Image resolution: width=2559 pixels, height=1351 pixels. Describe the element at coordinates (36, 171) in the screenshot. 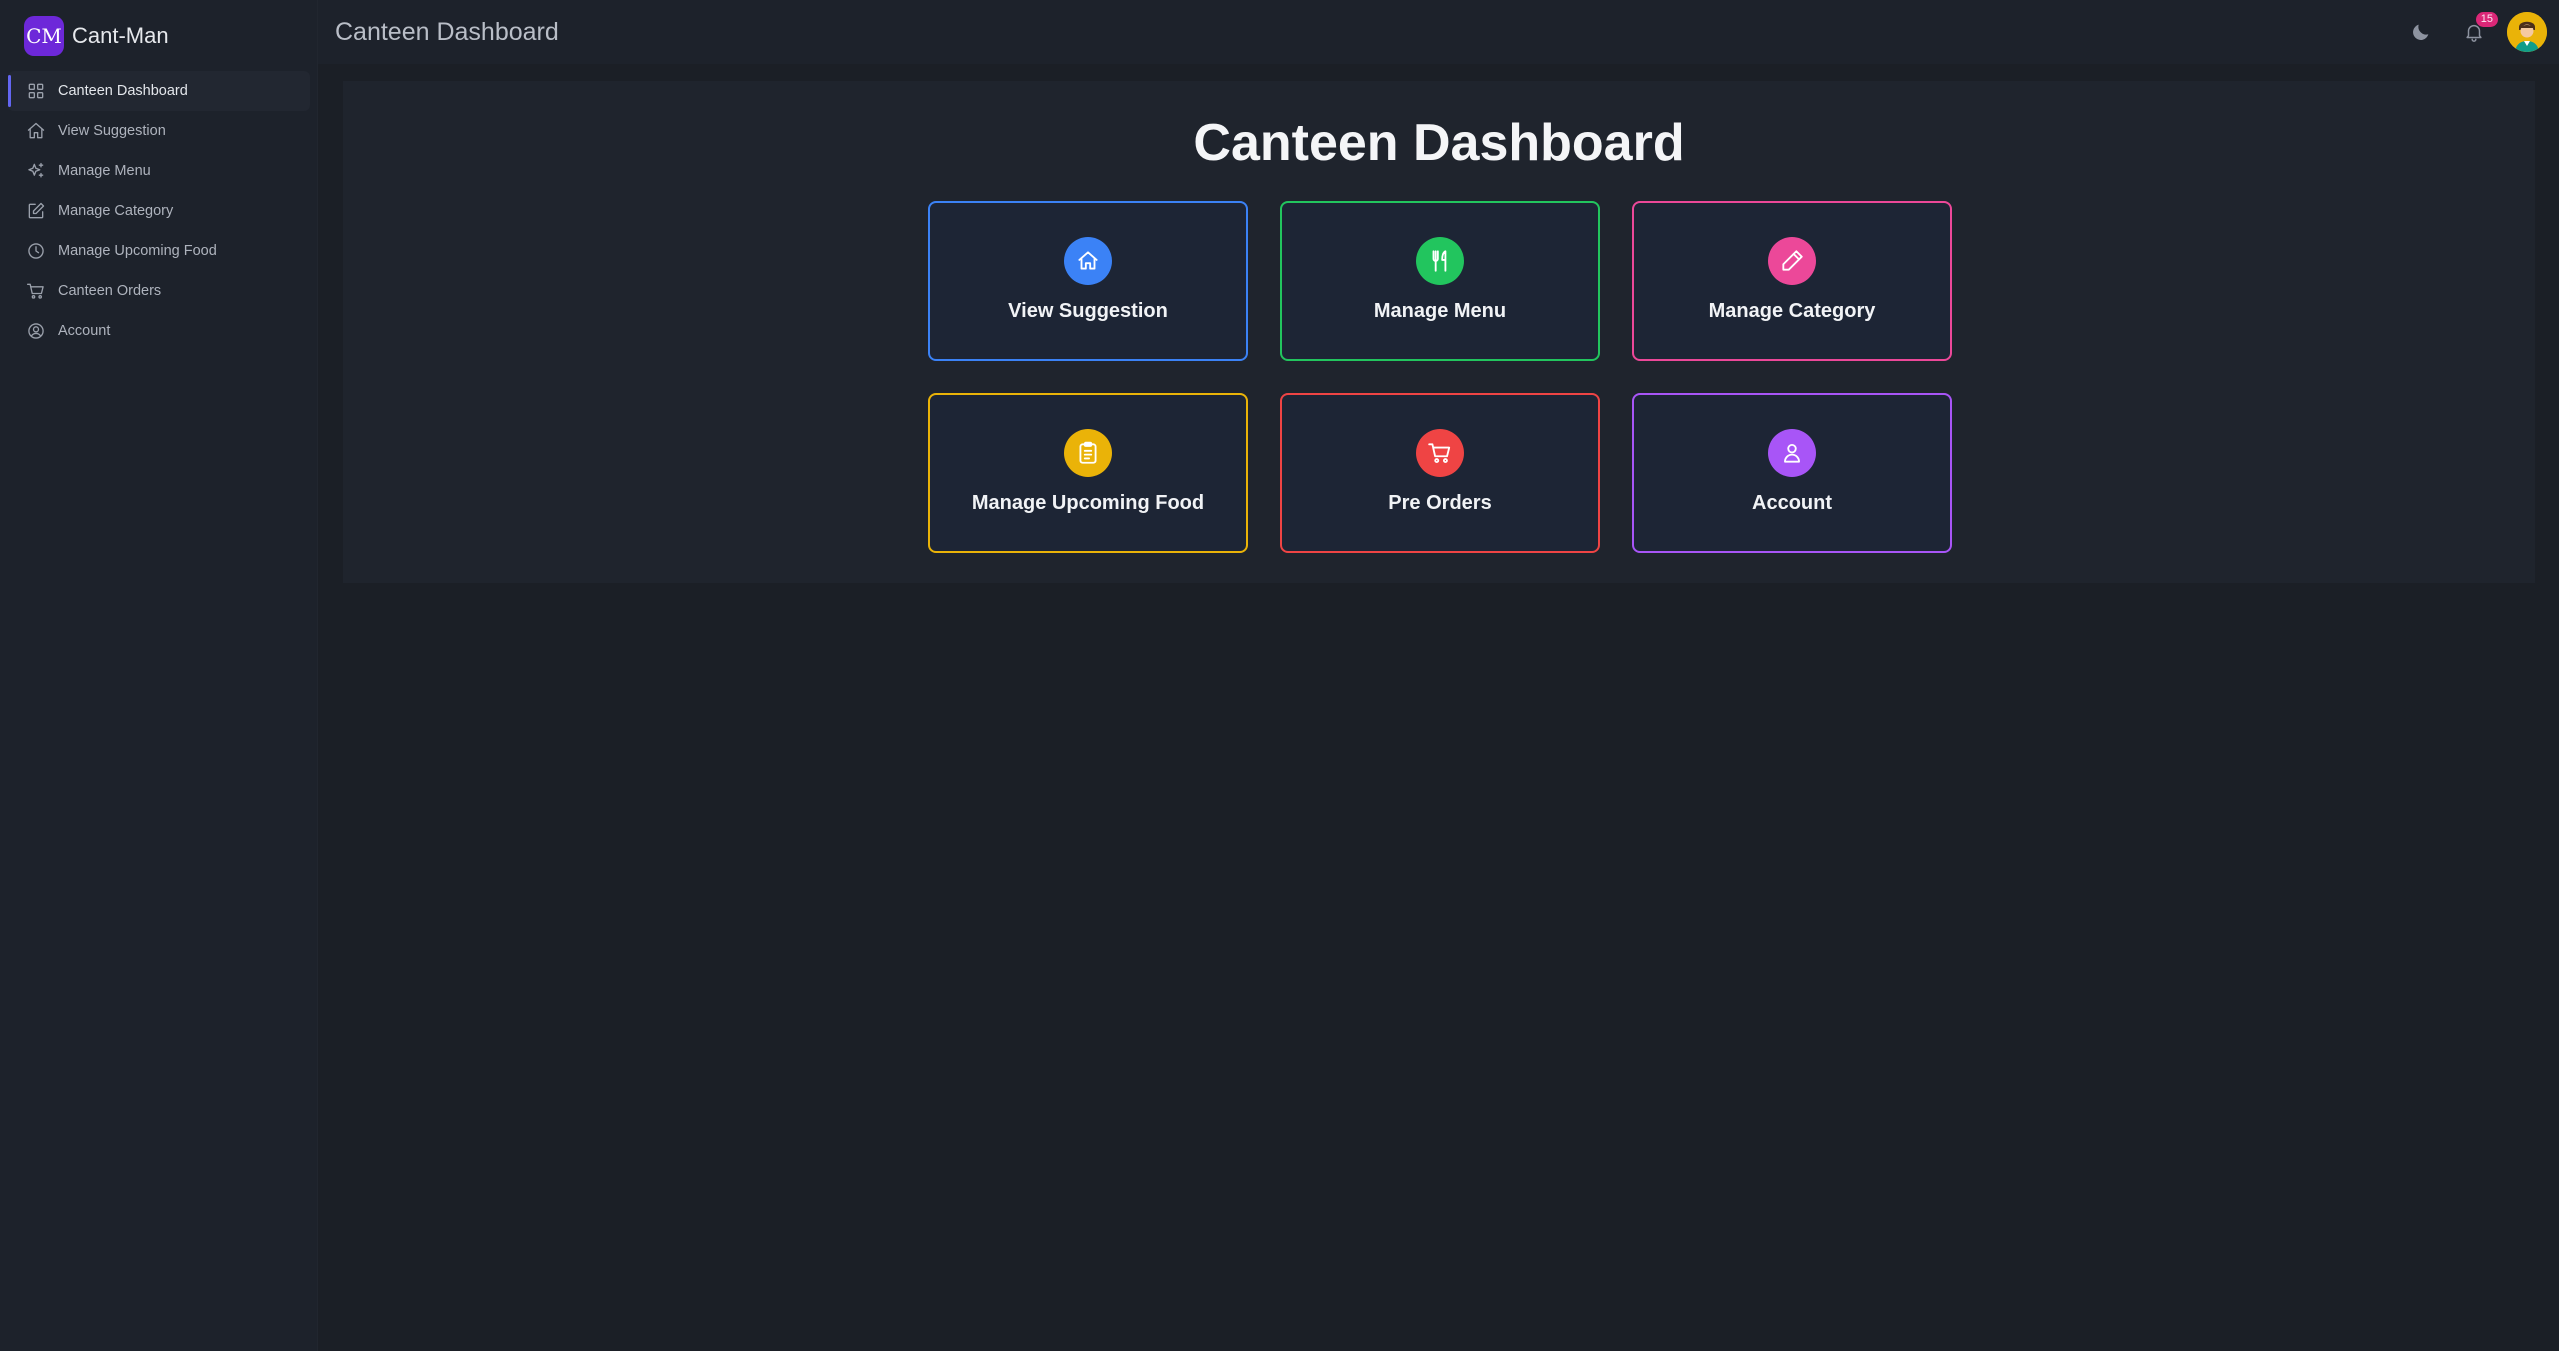

I see `sparkles-icon` at that location.